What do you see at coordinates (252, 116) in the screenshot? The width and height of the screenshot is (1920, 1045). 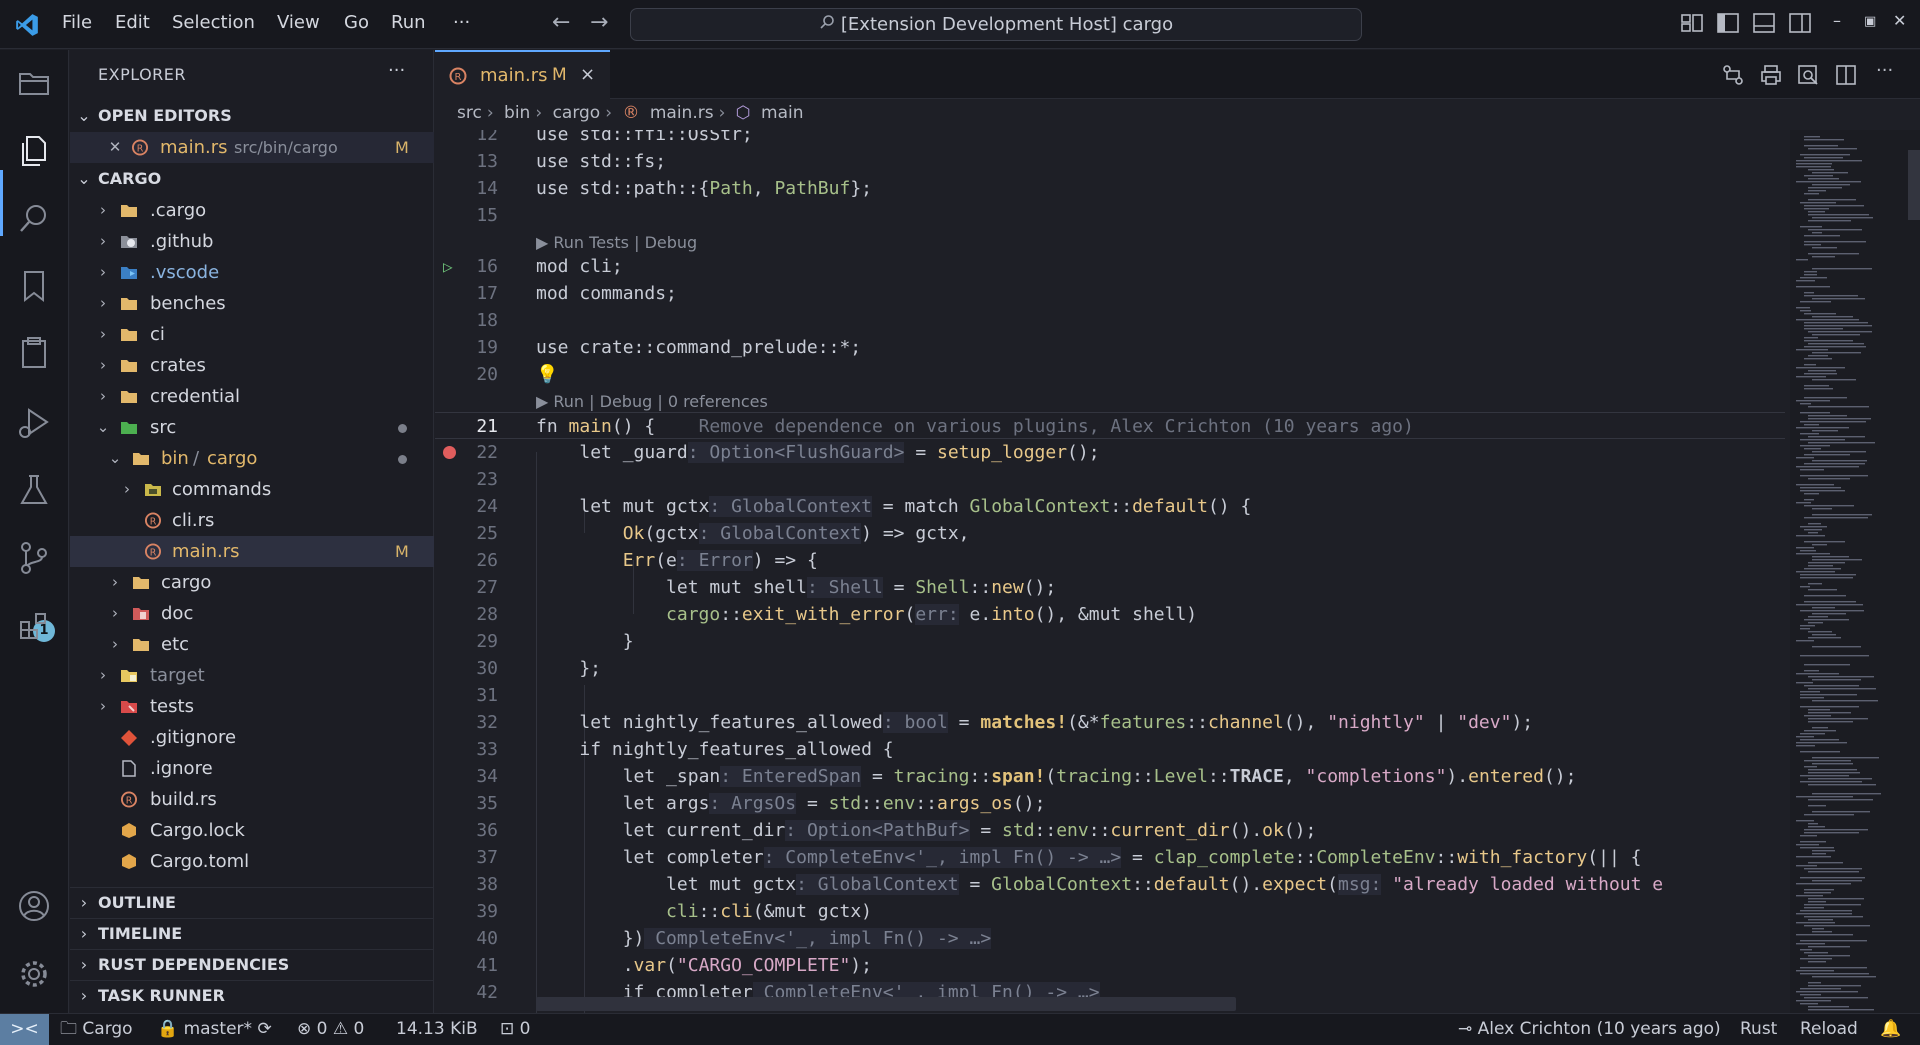 I see `open-editors-header: ⌄ OPEN EDITORS` at bounding box center [252, 116].